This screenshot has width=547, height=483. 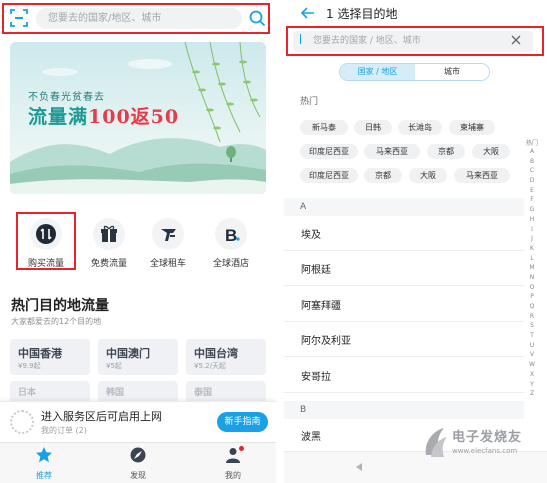 What do you see at coordinates (241, 448) in the screenshot?
I see `notification-dot` at bounding box center [241, 448].